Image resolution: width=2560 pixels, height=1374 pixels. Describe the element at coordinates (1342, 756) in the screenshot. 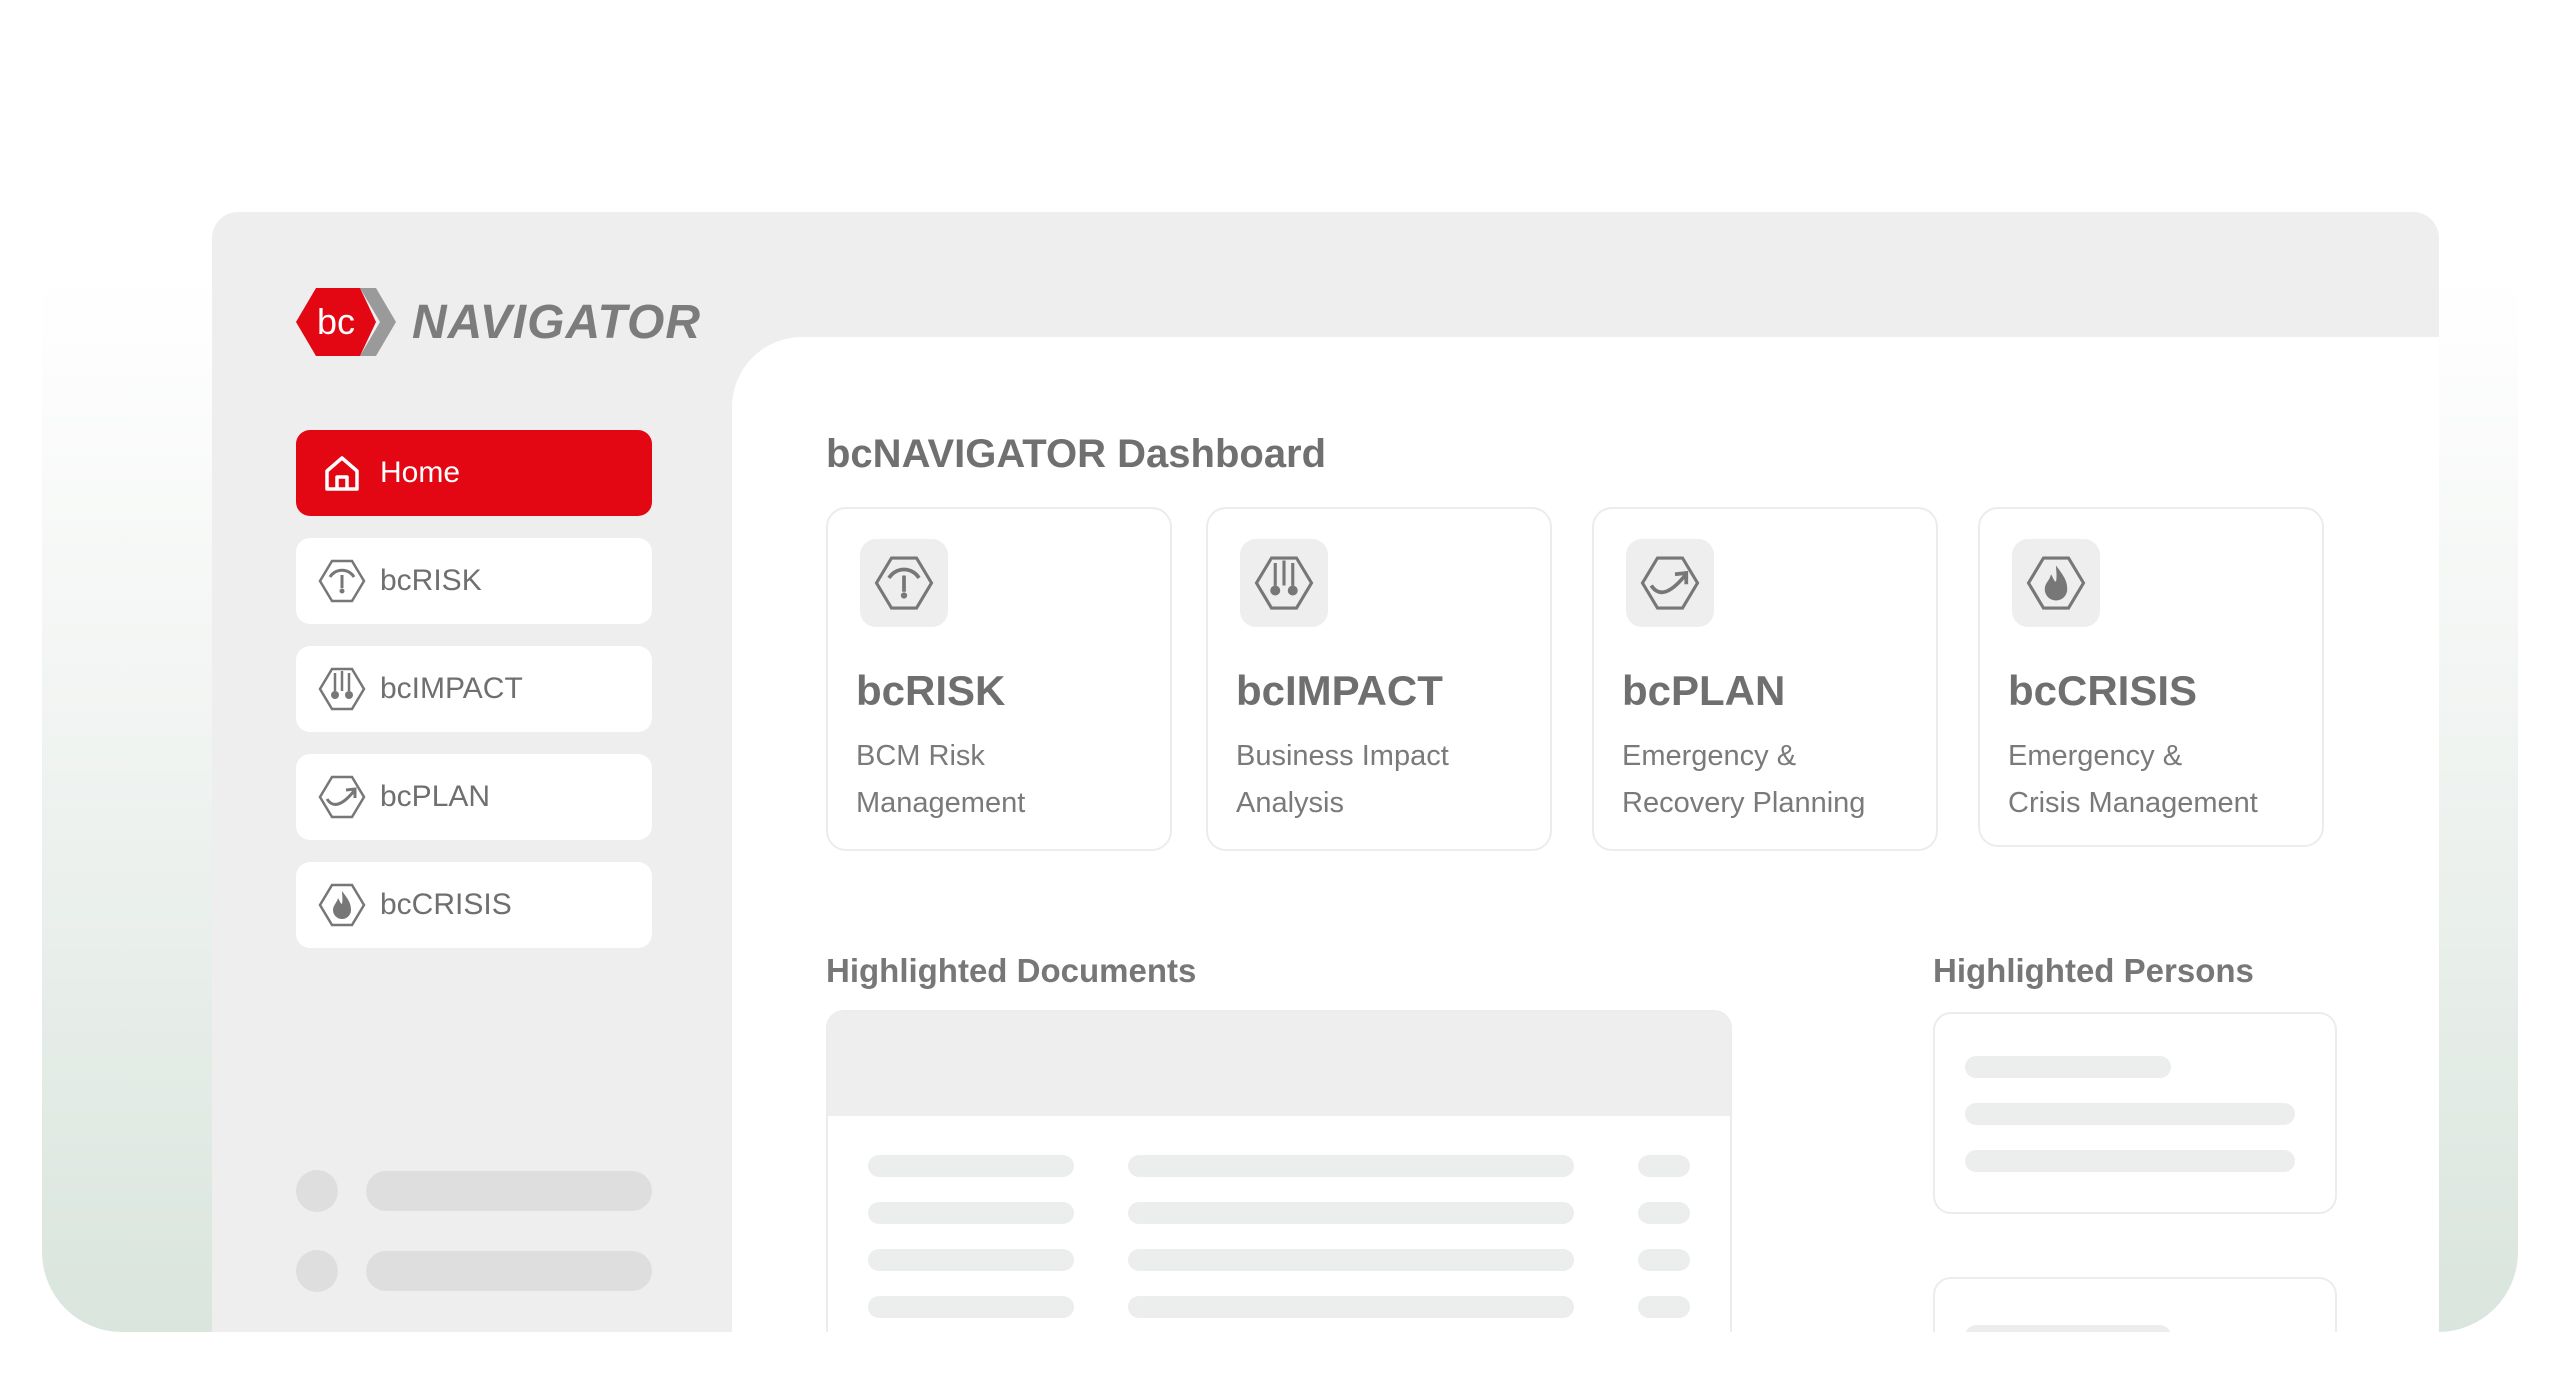

I see `card-desc-line: Business Impact` at that location.